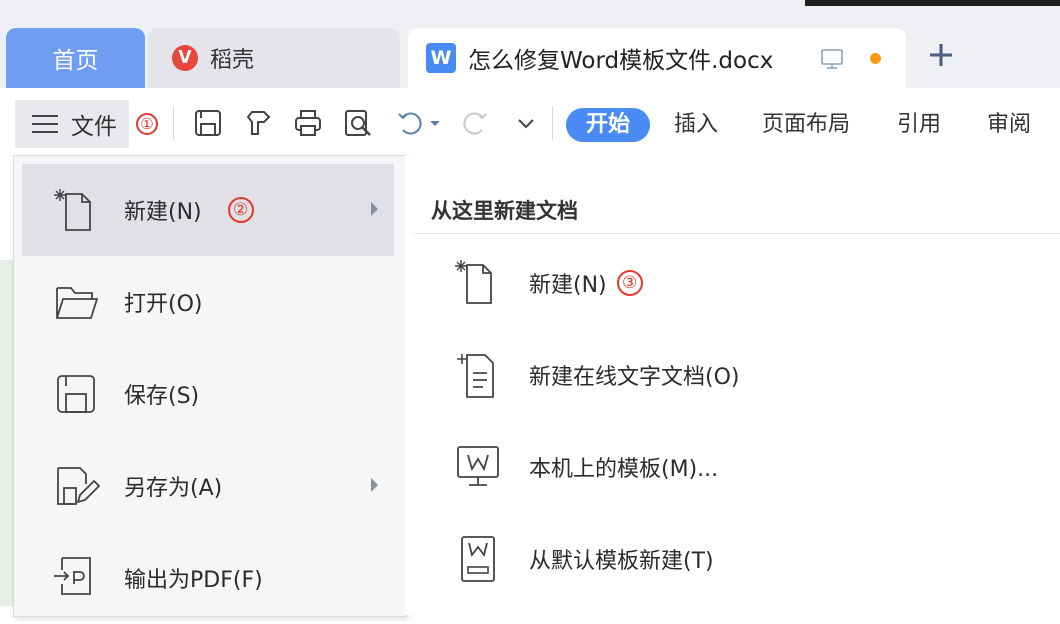 This screenshot has width=1060, height=624. What do you see at coordinates (162, 396) in the screenshot?
I see `menu-item-label: 保存(S)` at bounding box center [162, 396].